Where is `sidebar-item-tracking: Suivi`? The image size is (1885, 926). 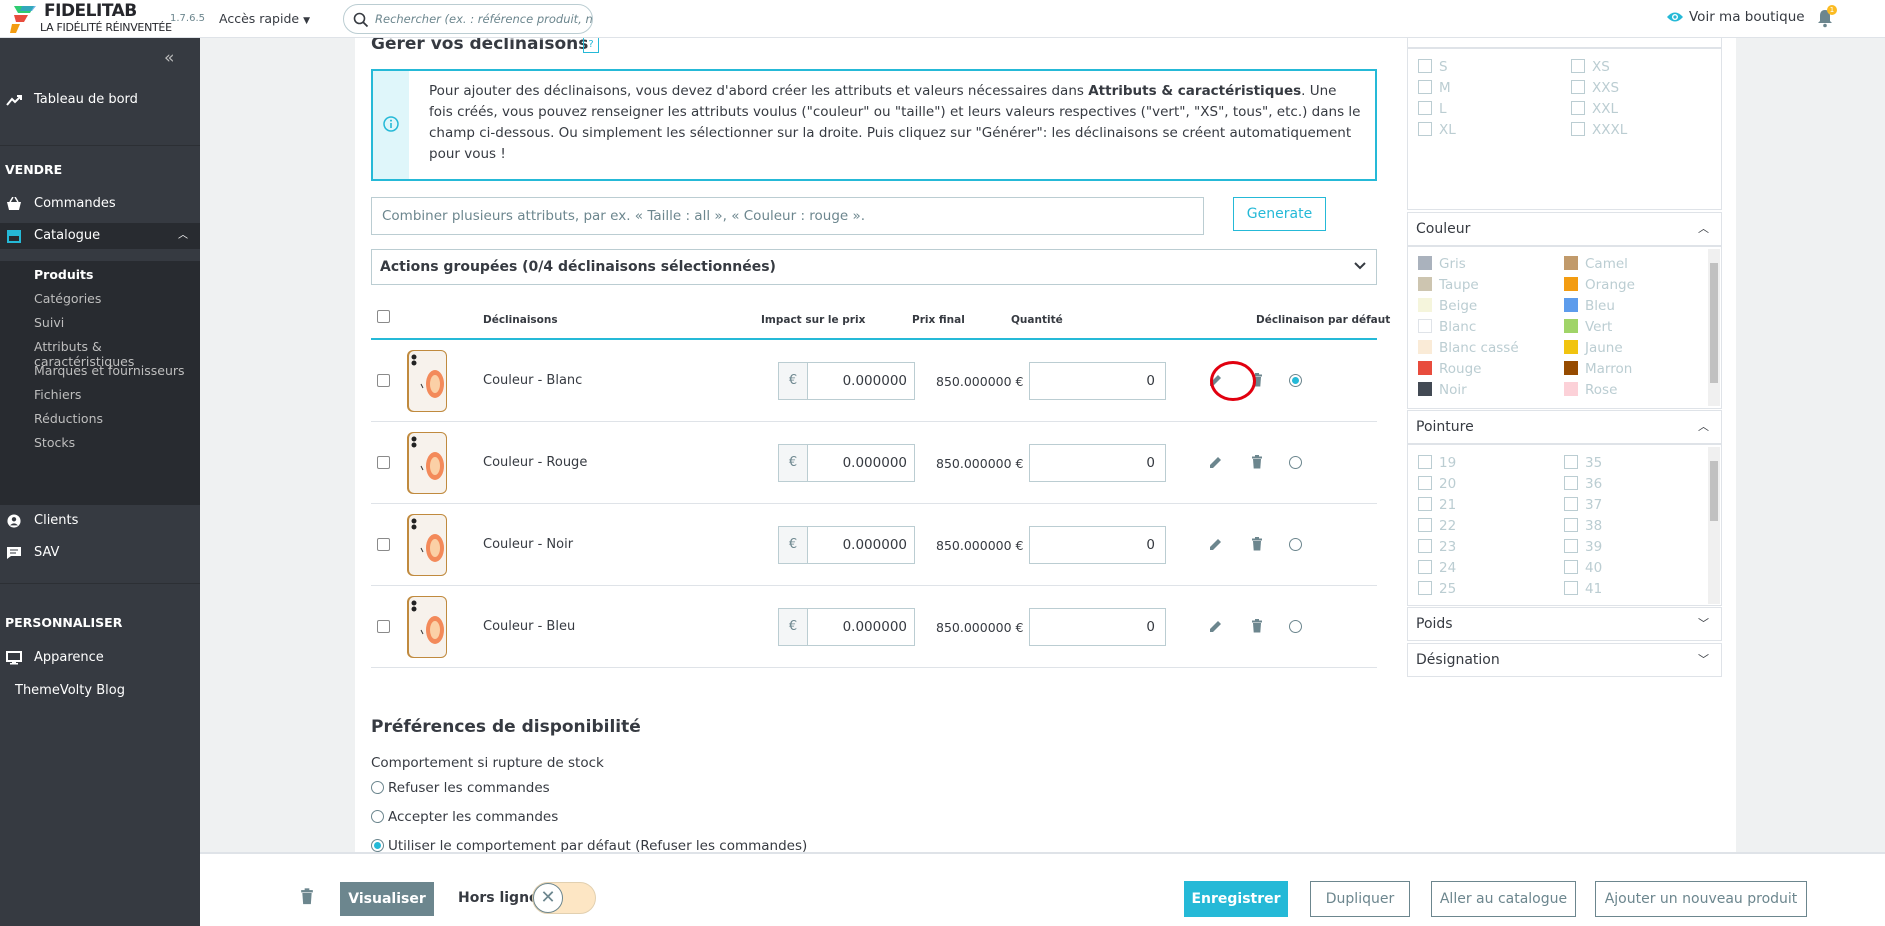 sidebar-item-tracking: Suivi is located at coordinates (49, 322).